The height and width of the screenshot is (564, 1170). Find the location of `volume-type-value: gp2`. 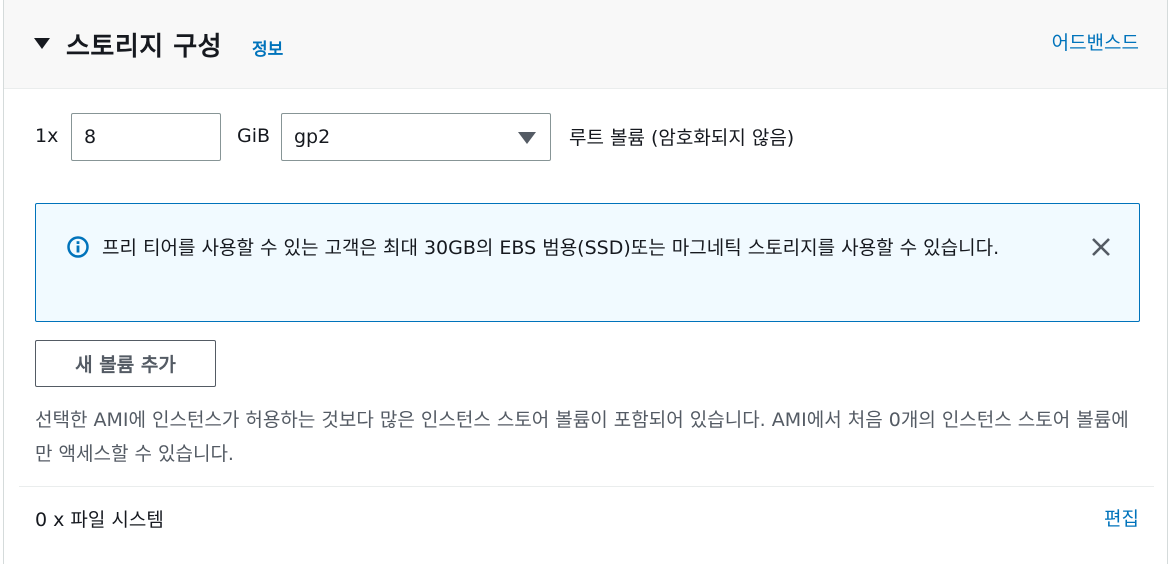

volume-type-value: gp2 is located at coordinates (312, 137).